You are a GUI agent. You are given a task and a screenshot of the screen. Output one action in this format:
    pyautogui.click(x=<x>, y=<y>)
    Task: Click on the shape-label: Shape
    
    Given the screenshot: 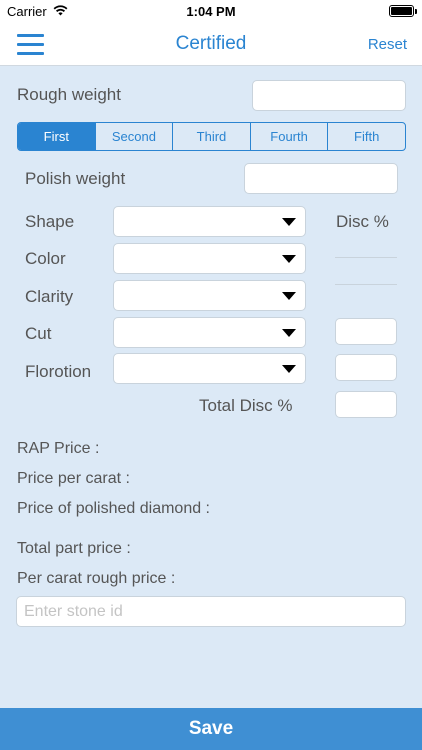 What is the action you would take?
    pyautogui.click(x=50, y=221)
    